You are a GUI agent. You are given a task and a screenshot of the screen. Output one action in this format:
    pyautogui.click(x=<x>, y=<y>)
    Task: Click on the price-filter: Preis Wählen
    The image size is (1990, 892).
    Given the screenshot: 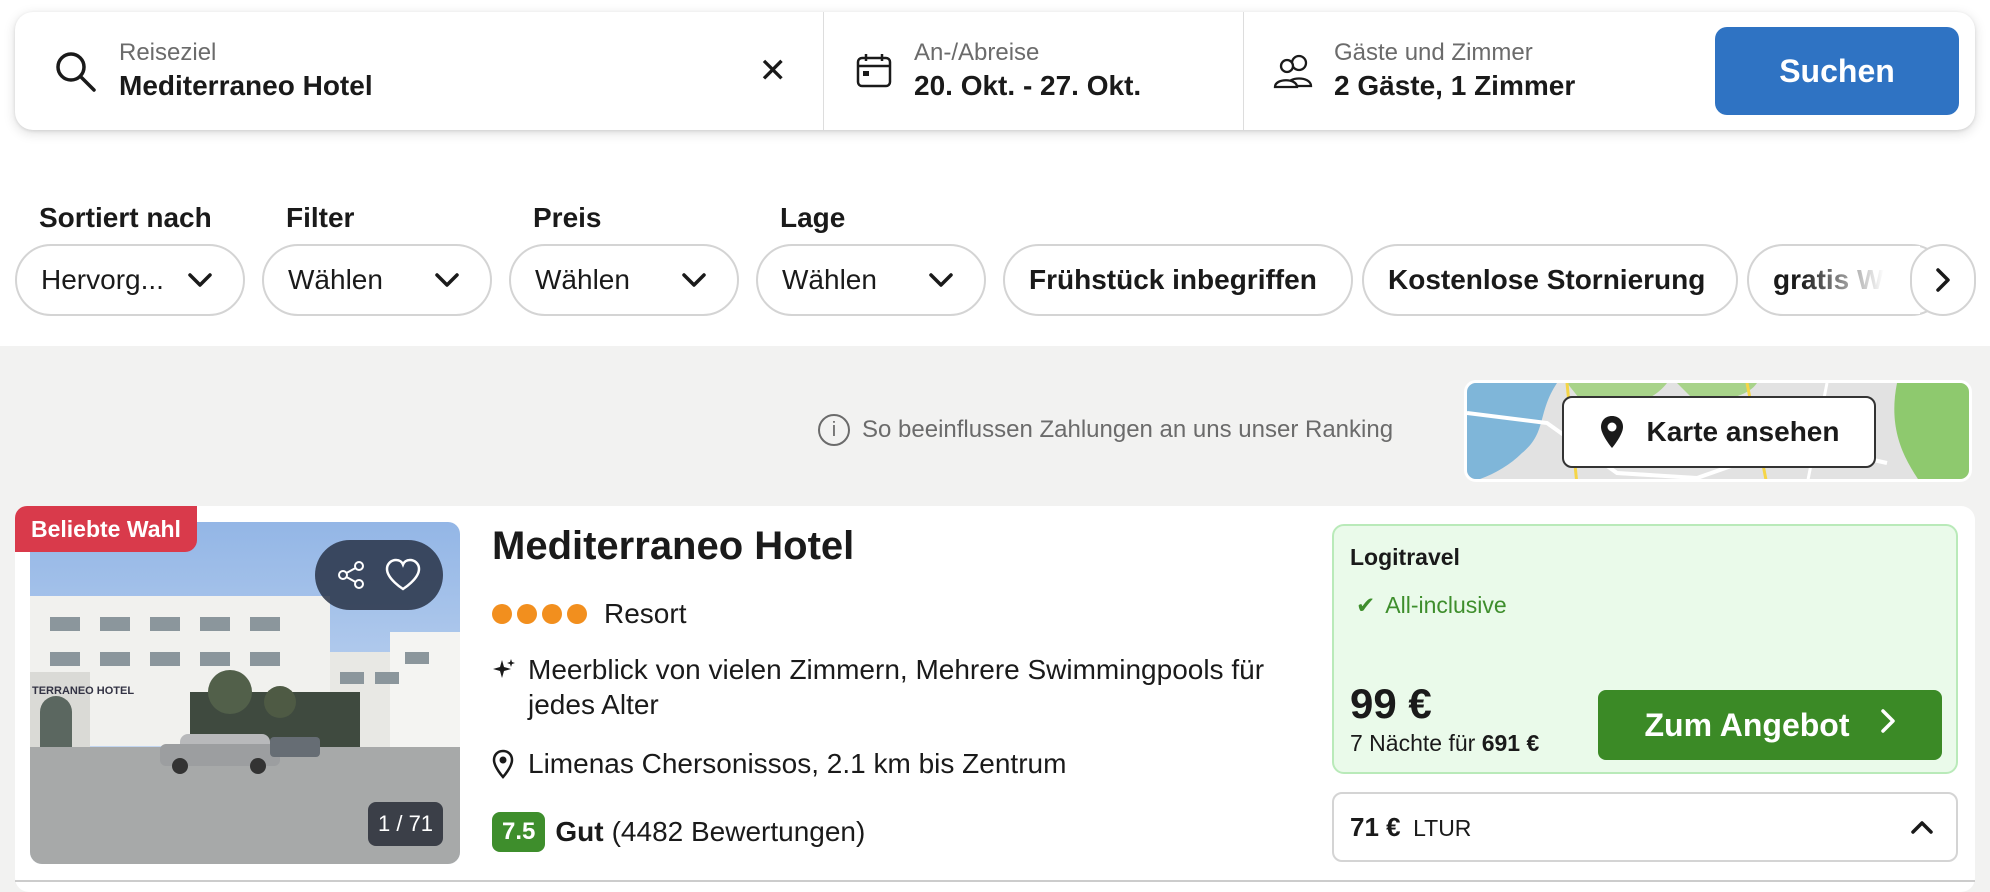 What is the action you would take?
    pyautogui.click(x=624, y=258)
    